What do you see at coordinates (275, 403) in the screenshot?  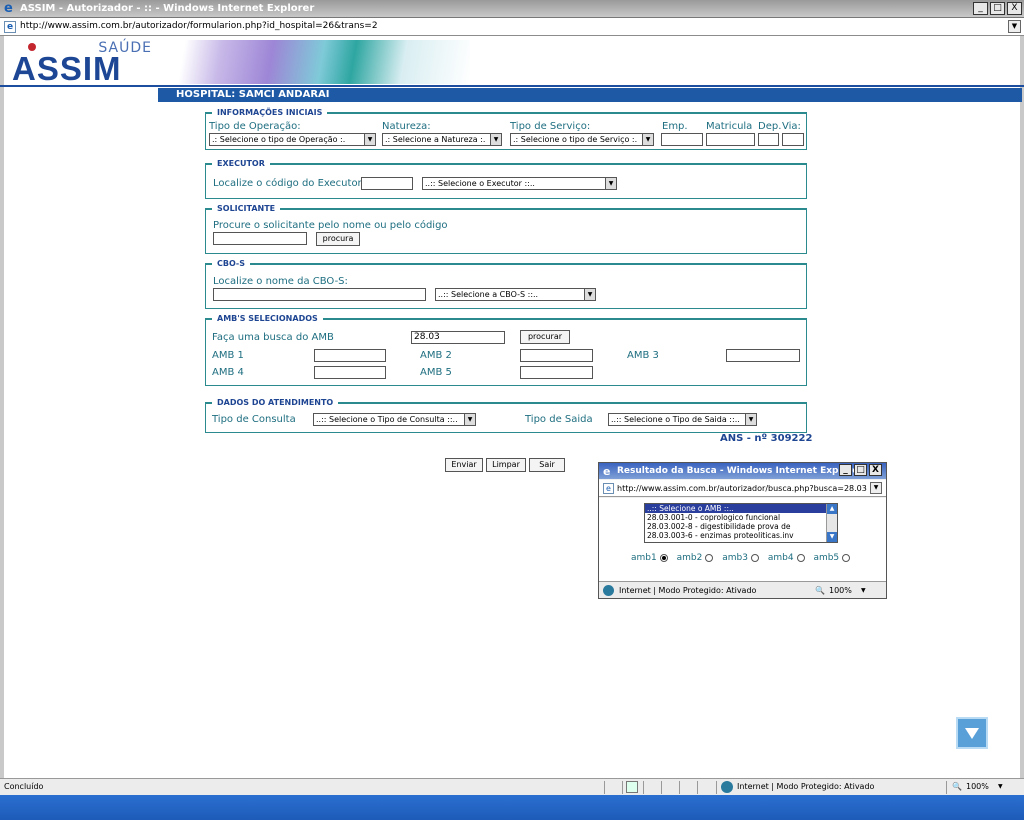 I see `legend-atendimento: DADOS DO ATENDIMENTO` at bounding box center [275, 403].